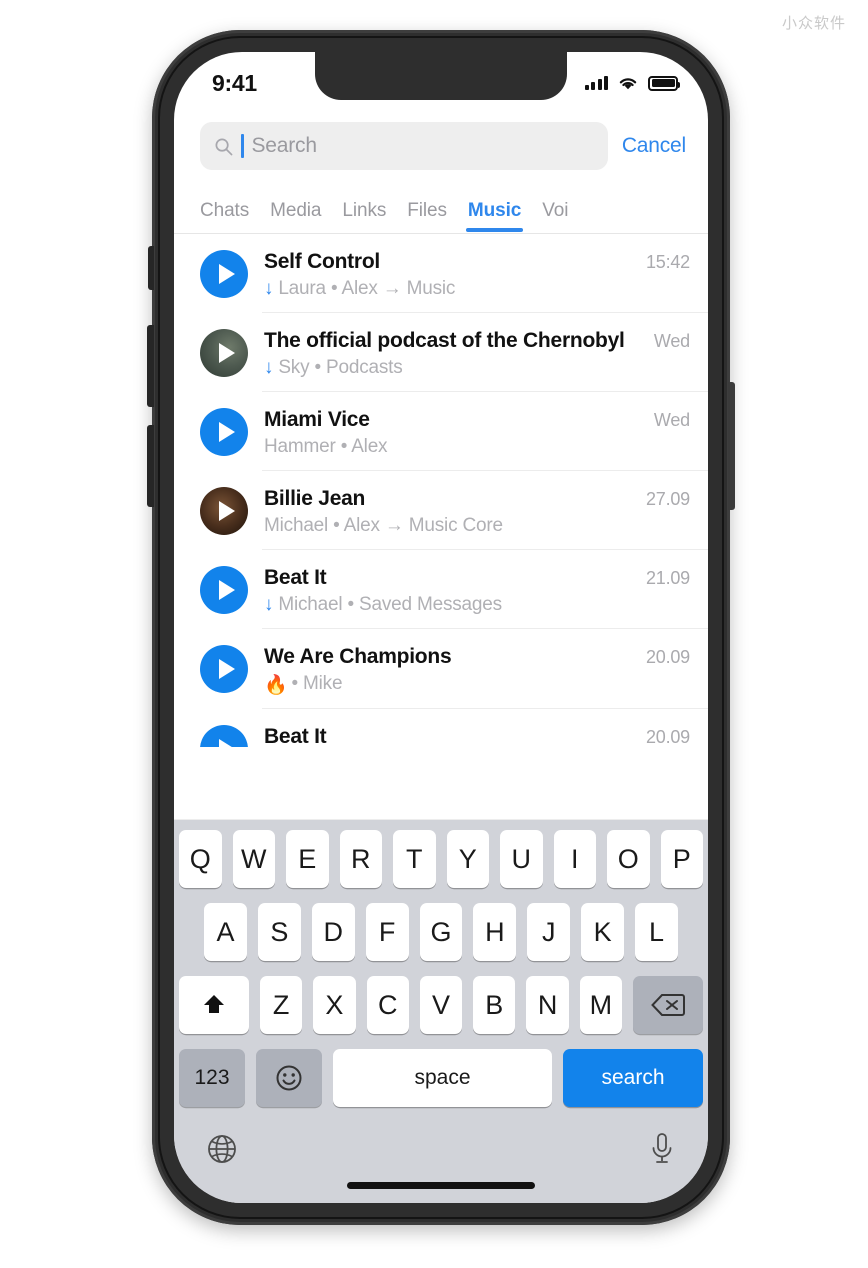 This screenshot has height=1268, width=868. Describe the element at coordinates (477, 605) in the screenshot. I see `track-subtitle-line: ↓ Michael • Saved Messages` at that location.